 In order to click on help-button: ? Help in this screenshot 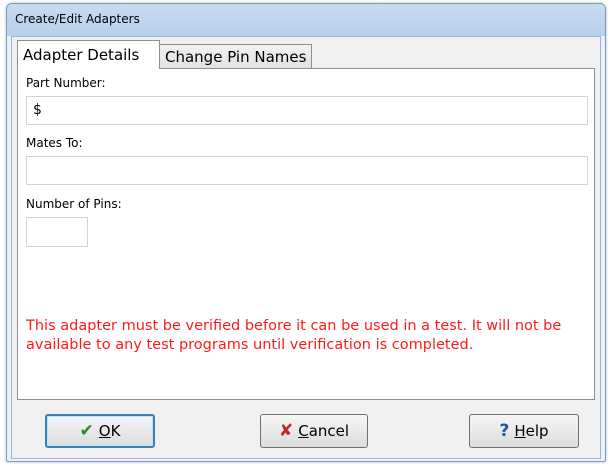, I will do `click(524, 431)`.